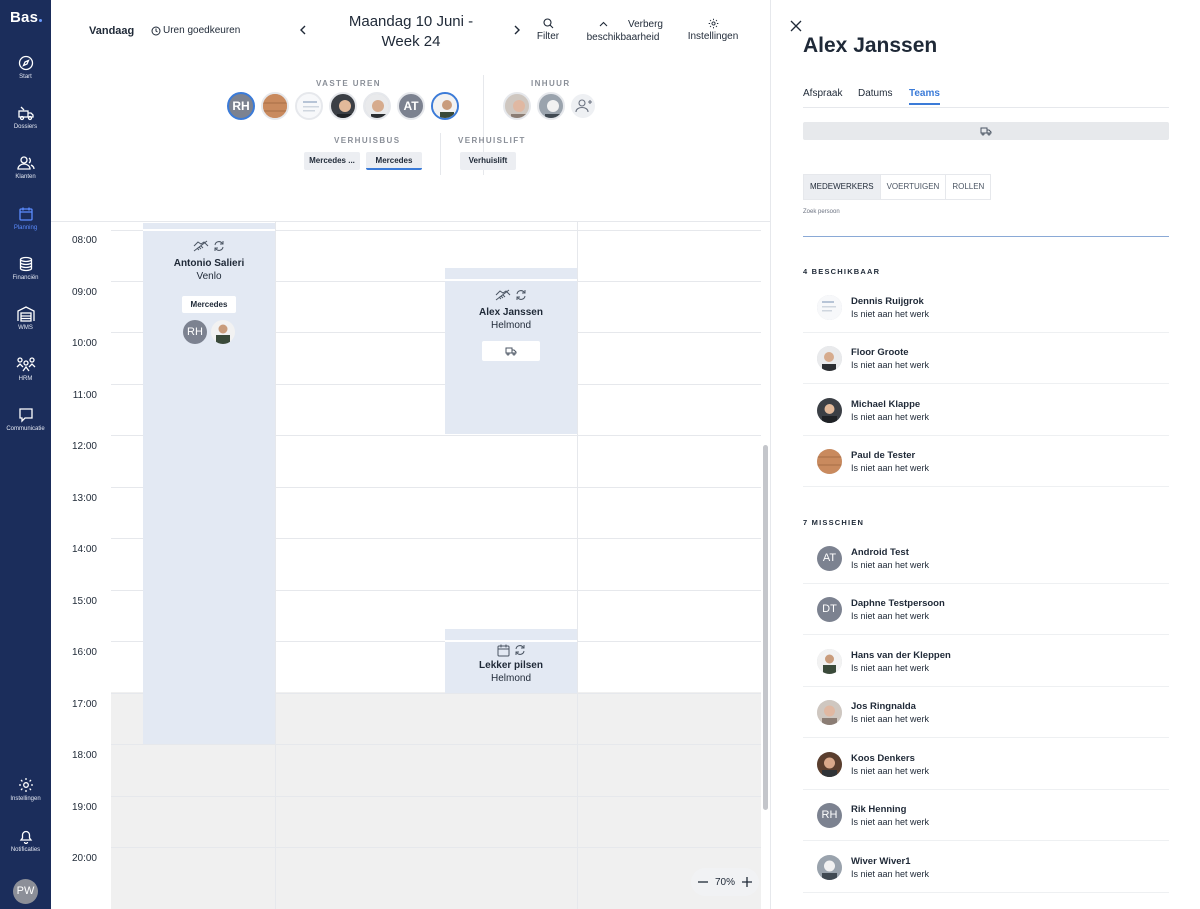 The width and height of the screenshot is (1200, 909). Describe the element at coordinates (25, 280) in the screenshot. I see `sidebar-item-financien: Financiën` at that location.